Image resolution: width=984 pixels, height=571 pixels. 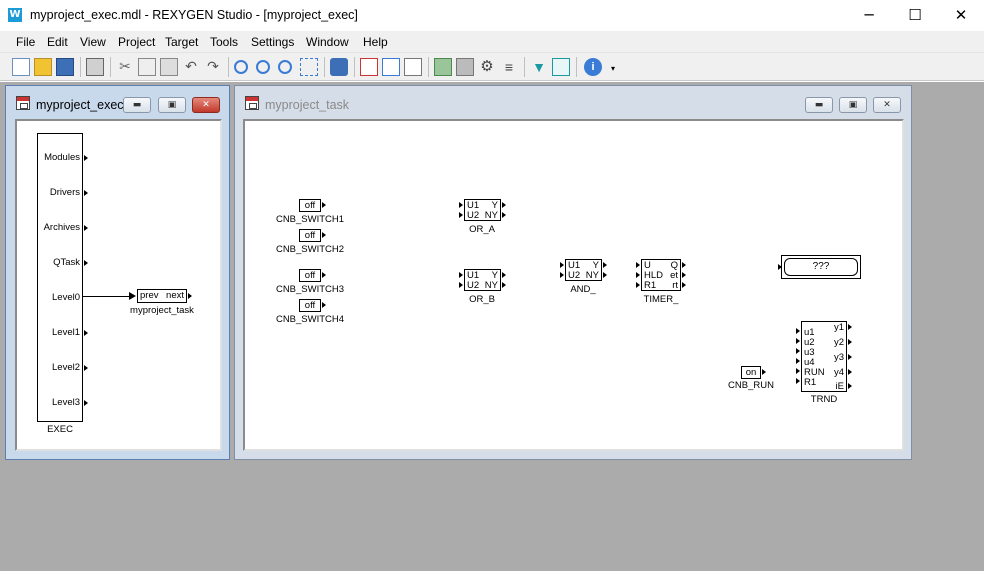 What do you see at coordinates (561, 67) in the screenshot?
I see `trend-icon` at bounding box center [561, 67].